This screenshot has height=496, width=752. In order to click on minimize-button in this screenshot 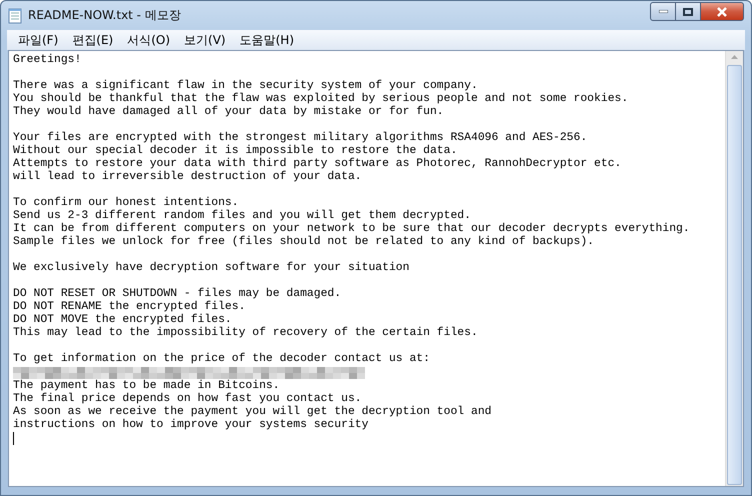, I will do `click(663, 11)`.